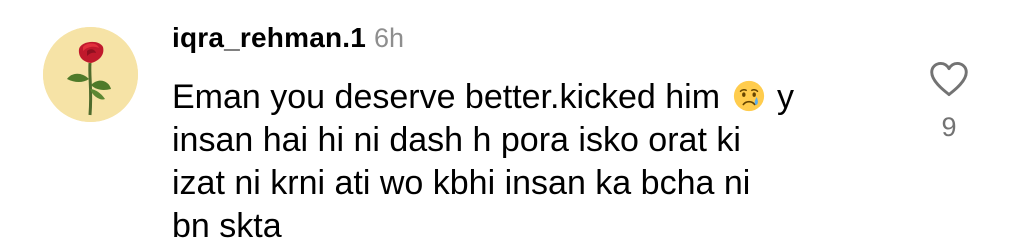  I want to click on like-section: 9, so click(949, 101).